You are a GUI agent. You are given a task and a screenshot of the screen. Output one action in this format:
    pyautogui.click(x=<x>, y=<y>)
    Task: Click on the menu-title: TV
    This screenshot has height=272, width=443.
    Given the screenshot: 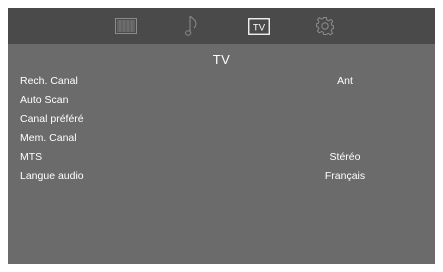 What is the action you would take?
    pyautogui.click(x=221, y=59)
    